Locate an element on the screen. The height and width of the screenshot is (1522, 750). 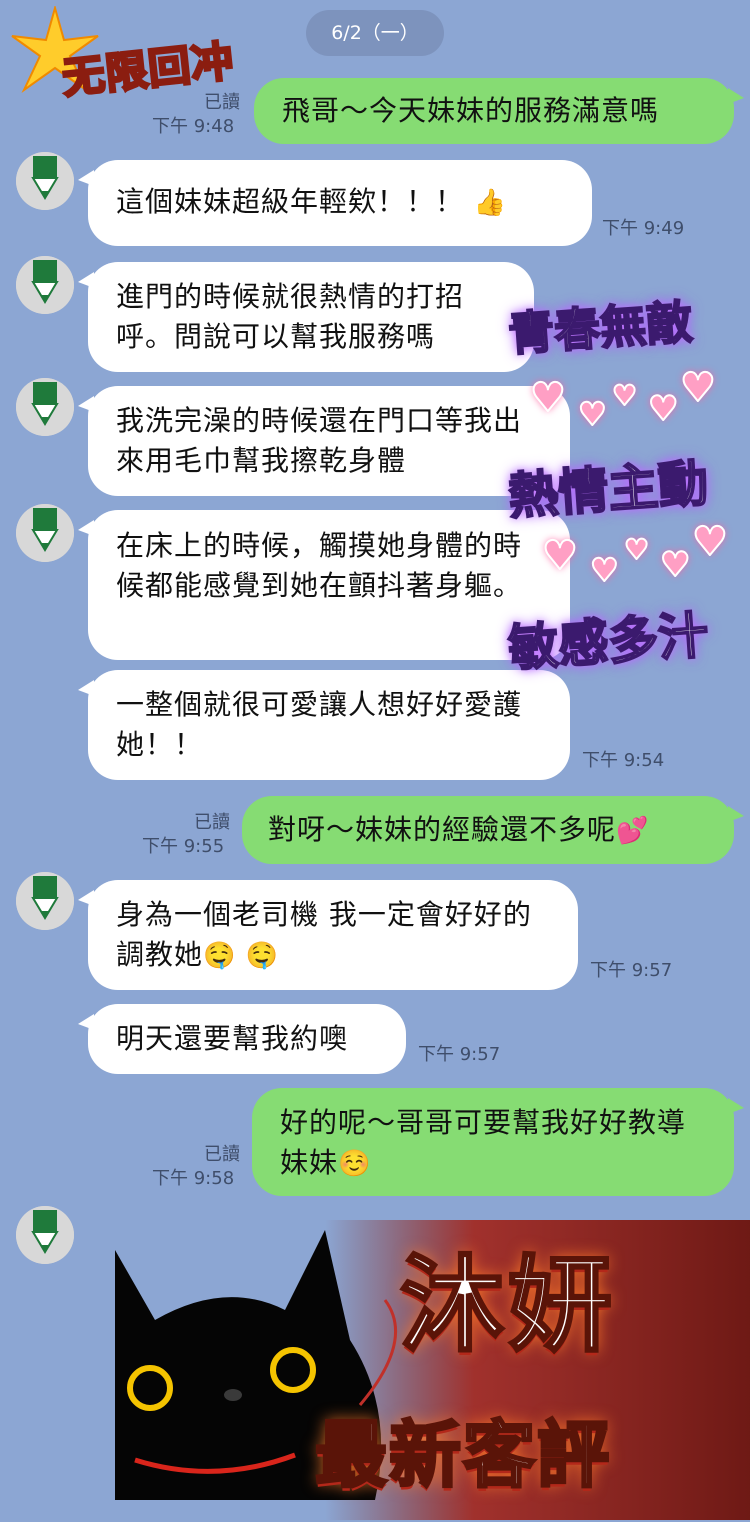
message-bubble-incoming: 進門的時候就很熱情的打招呼。問說可以幫我服務嗎 is located at coordinates (306, 317).